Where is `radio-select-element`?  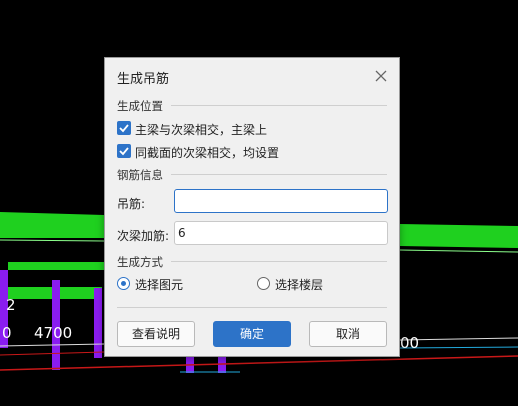 radio-select-element is located at coordinates (123, 283).